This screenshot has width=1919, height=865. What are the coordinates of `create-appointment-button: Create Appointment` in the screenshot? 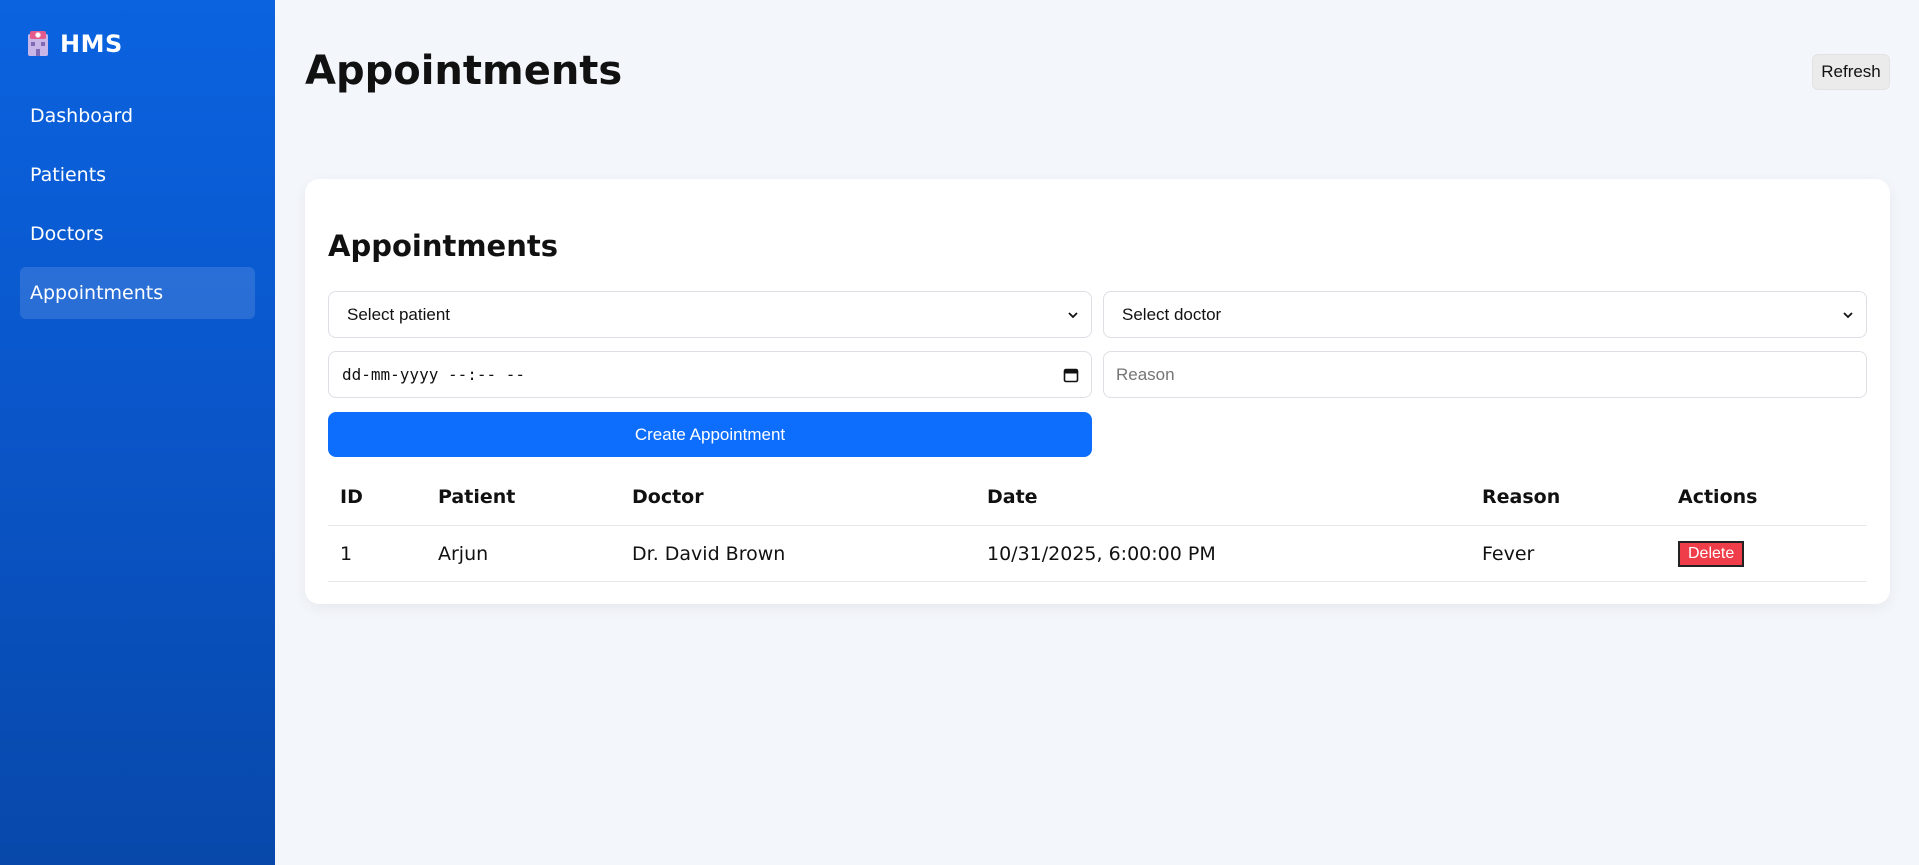 It's located at (710, 434).